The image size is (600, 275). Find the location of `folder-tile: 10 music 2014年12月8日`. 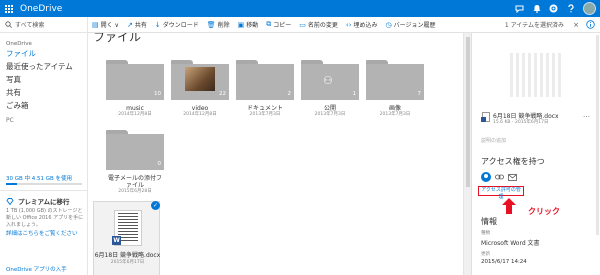

folder-tile: 10 music 2014年12月8日 is located at coordinates (135, 89).